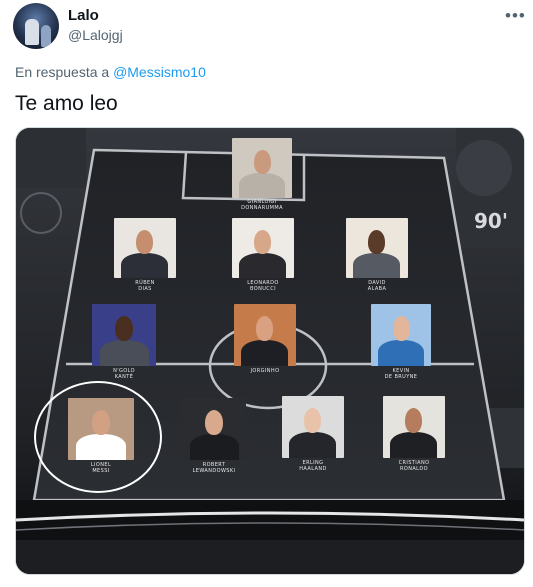 The image size is (533, 587). I want to click on more-icon: •••, so click(515, 16).